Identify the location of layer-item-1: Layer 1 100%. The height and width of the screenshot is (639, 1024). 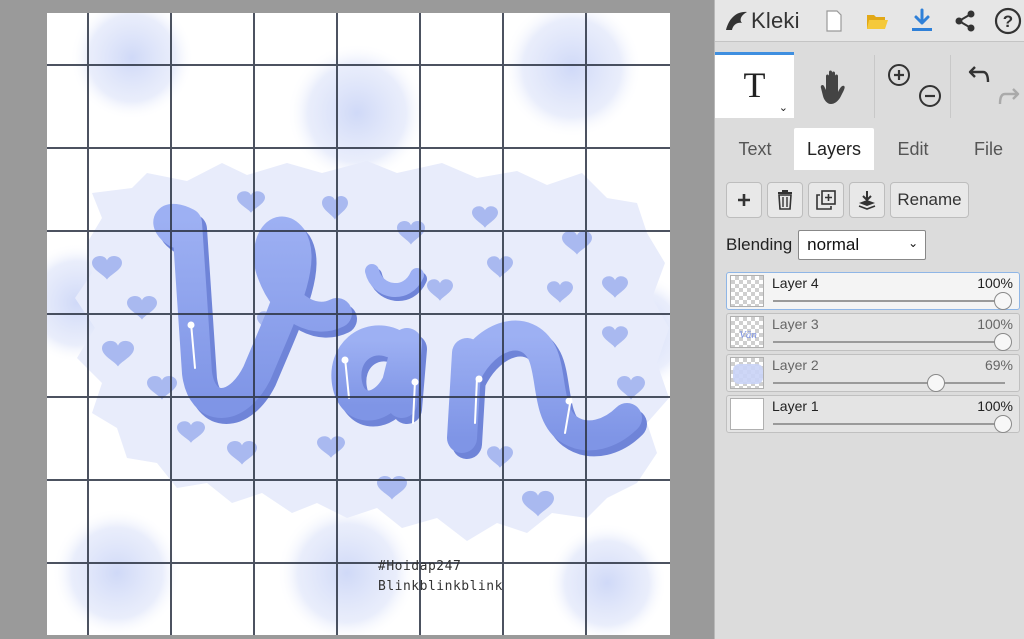
(873, 414).